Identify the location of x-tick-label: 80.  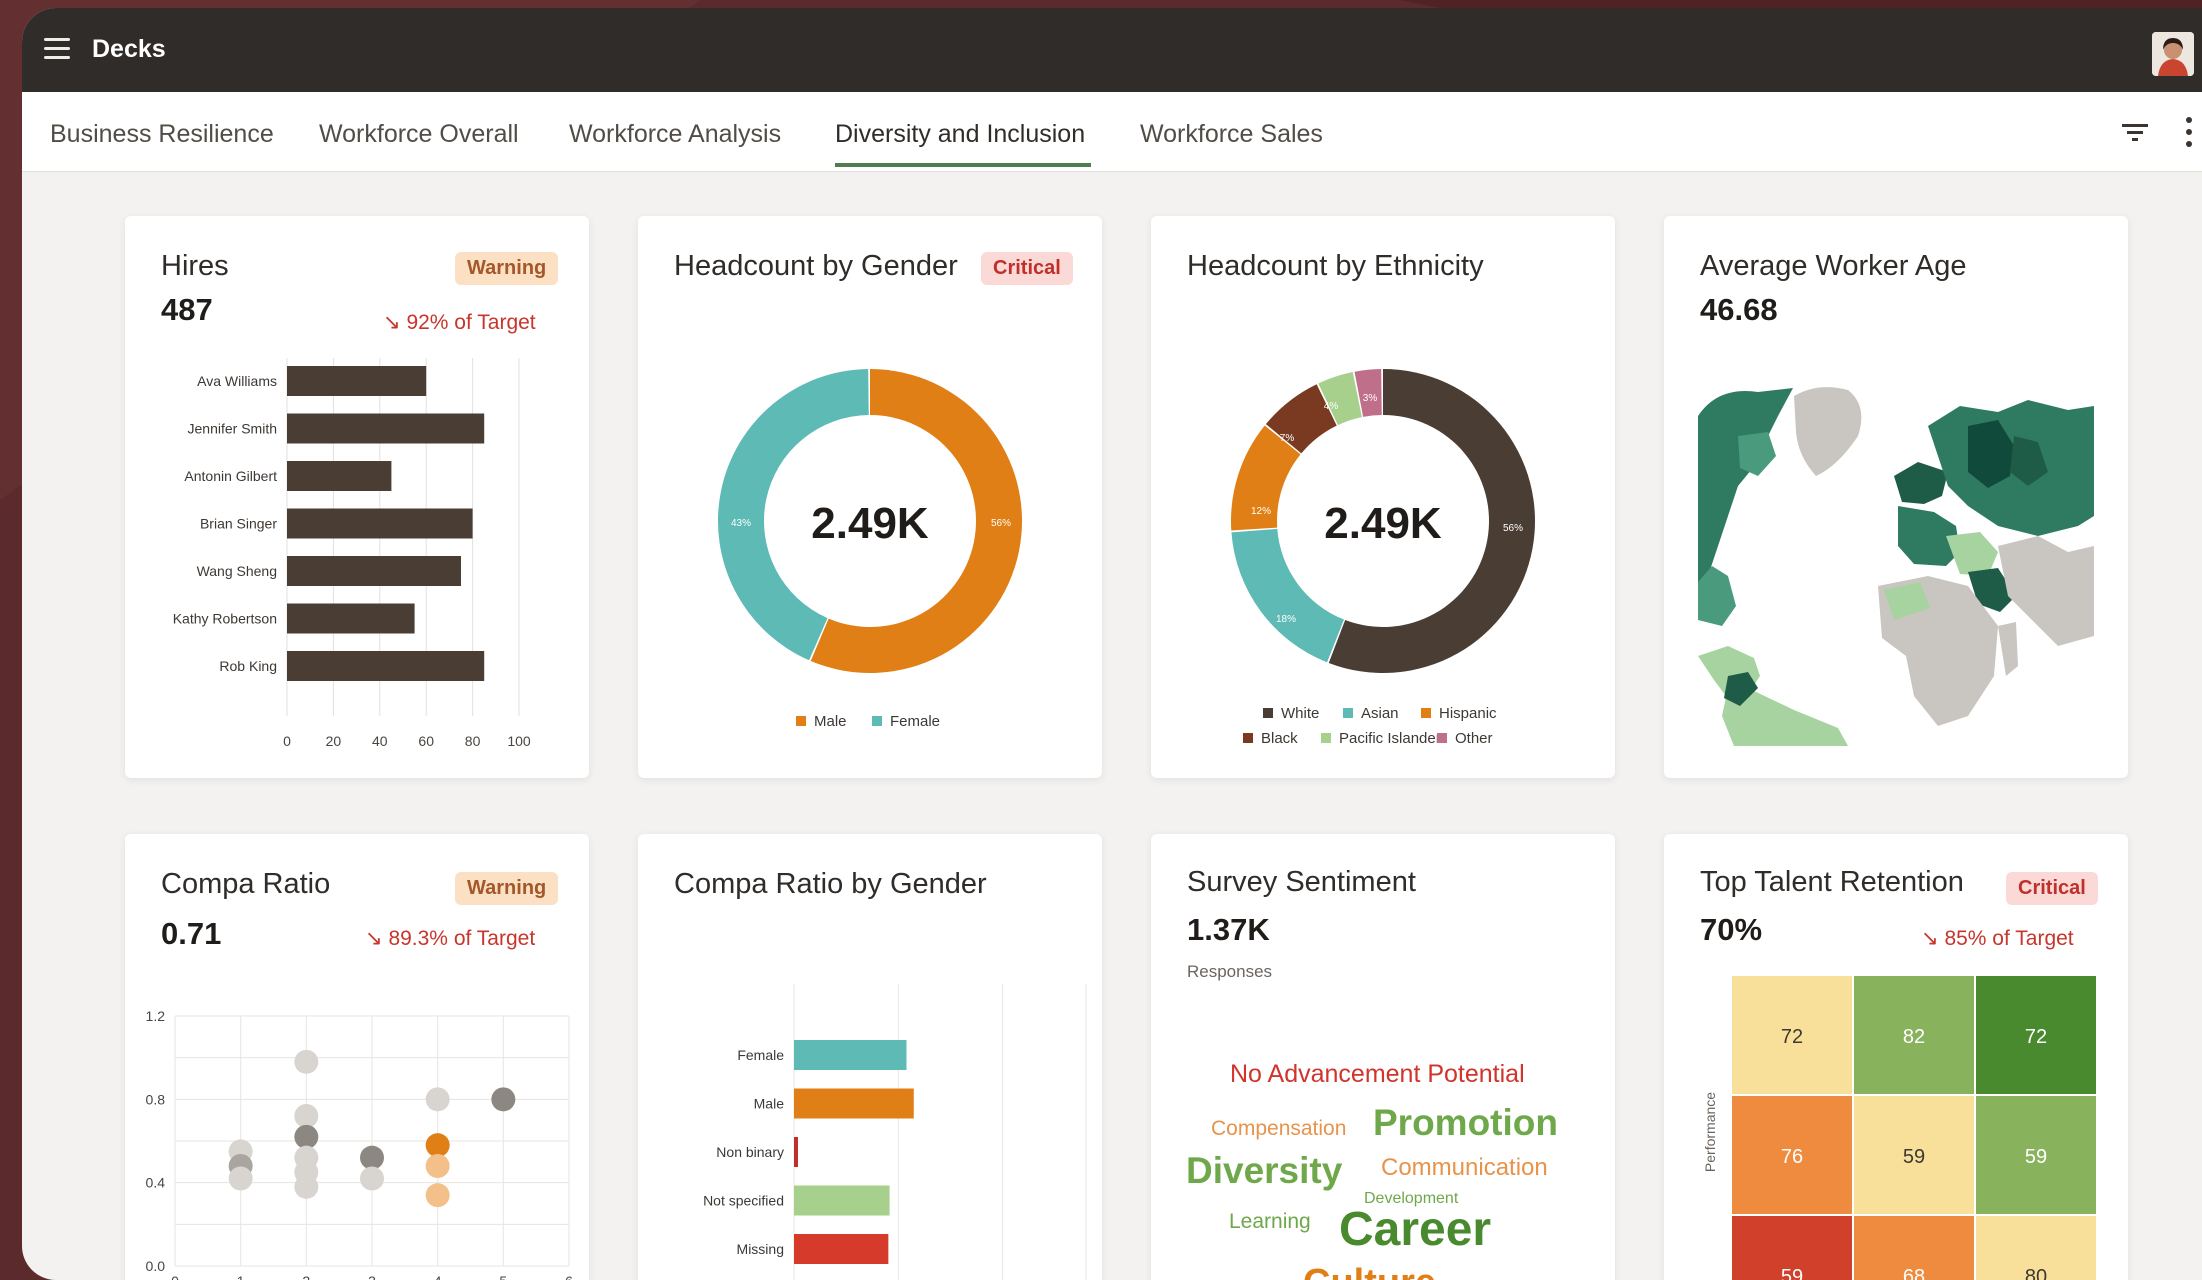
(473, 741).